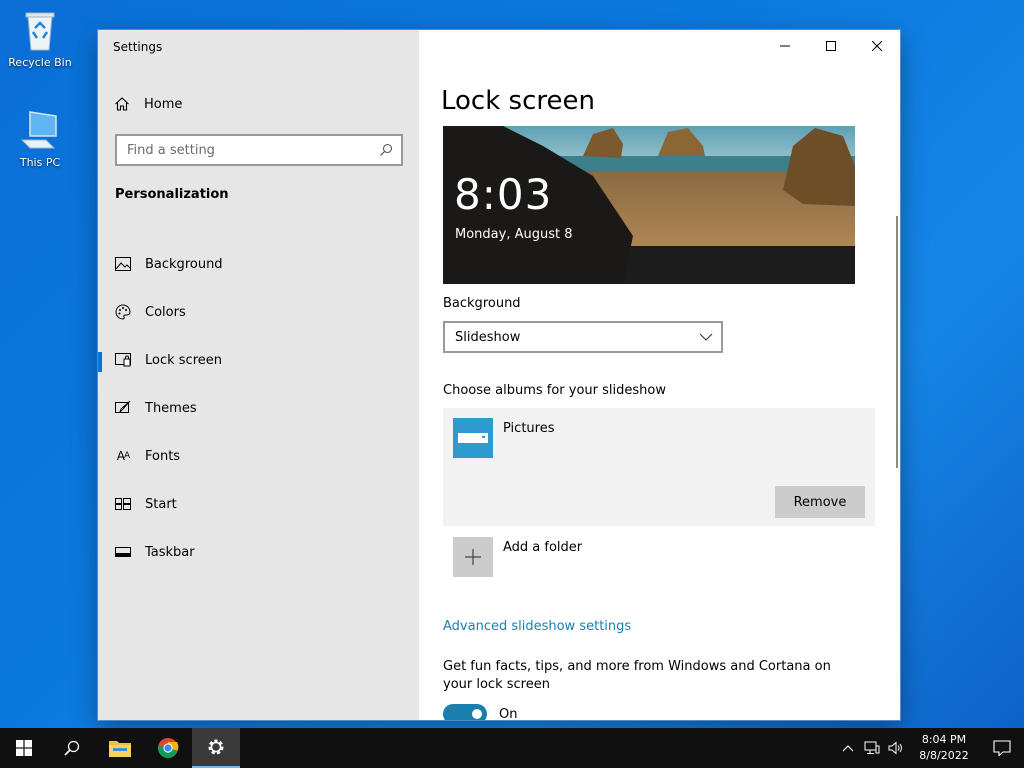 Image resolution: width=1024 pixels, height=768 pixels. I want to click on recycle-bin-desktop-icon: Recycle Bin, so click(40, 37).